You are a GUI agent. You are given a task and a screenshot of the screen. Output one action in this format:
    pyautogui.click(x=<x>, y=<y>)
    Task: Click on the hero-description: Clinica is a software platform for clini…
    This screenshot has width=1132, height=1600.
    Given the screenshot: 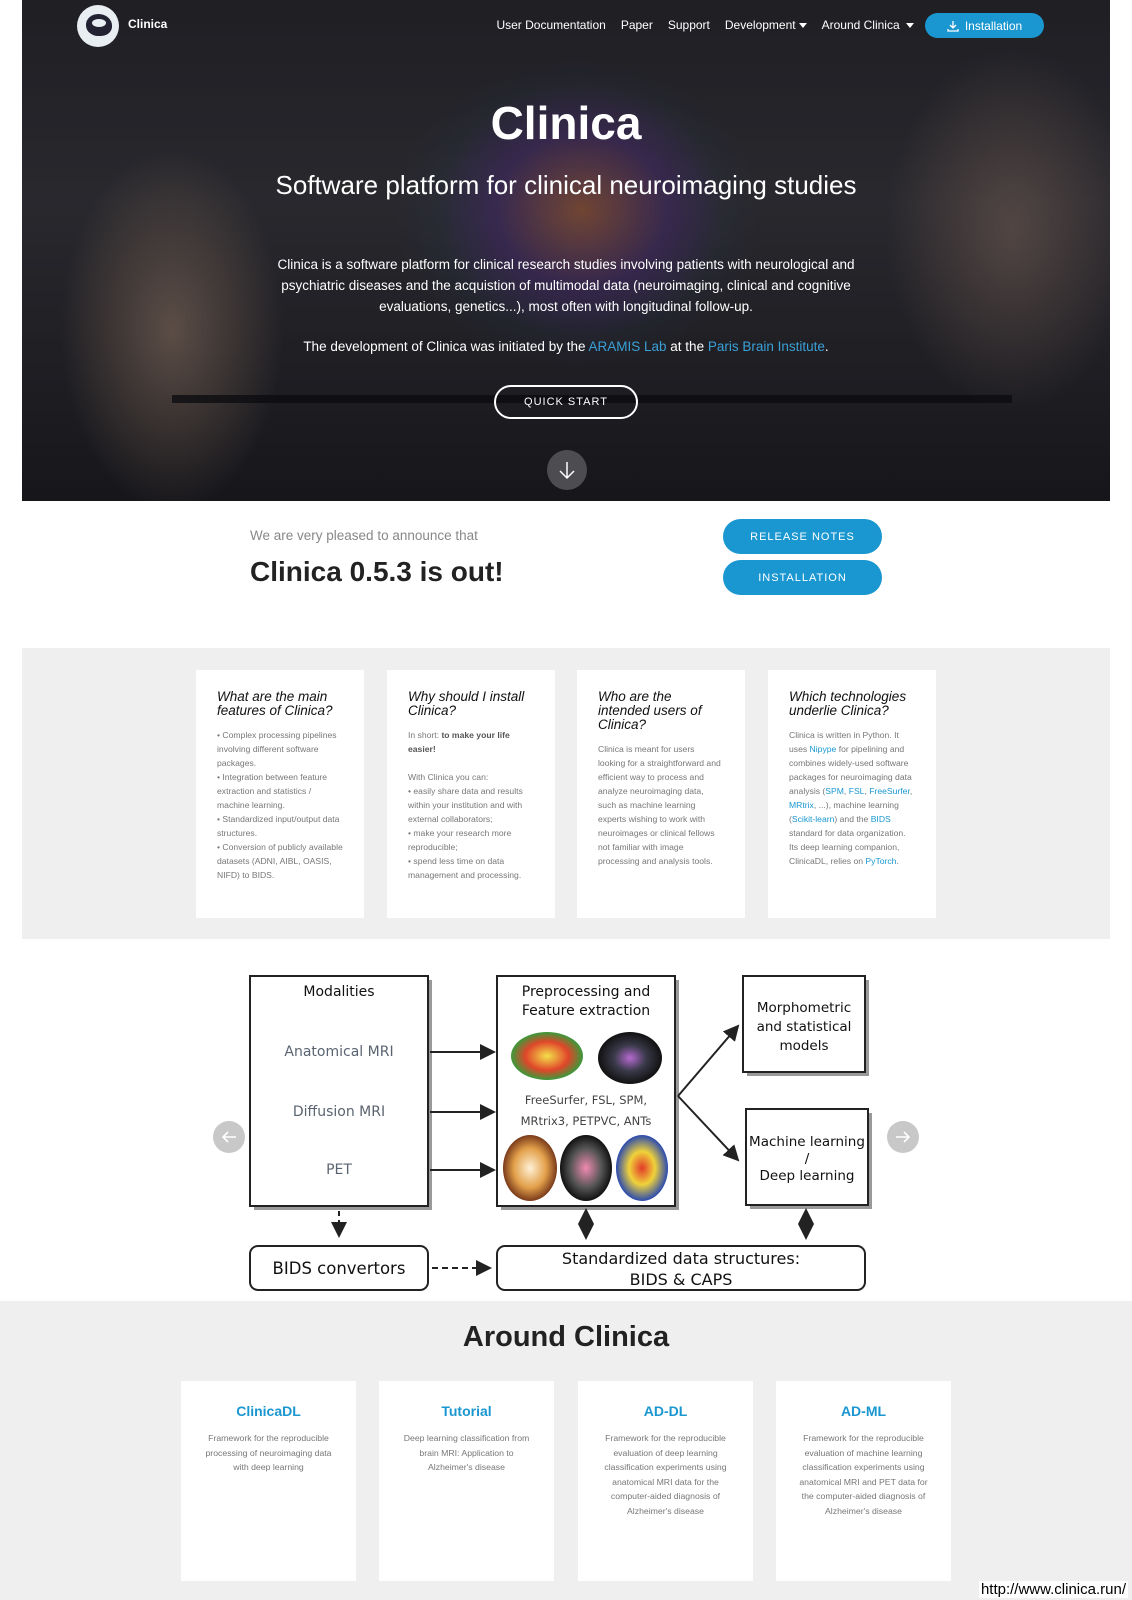 What is the action you would take?
    pyautogui.click(x=566, y=285)
    